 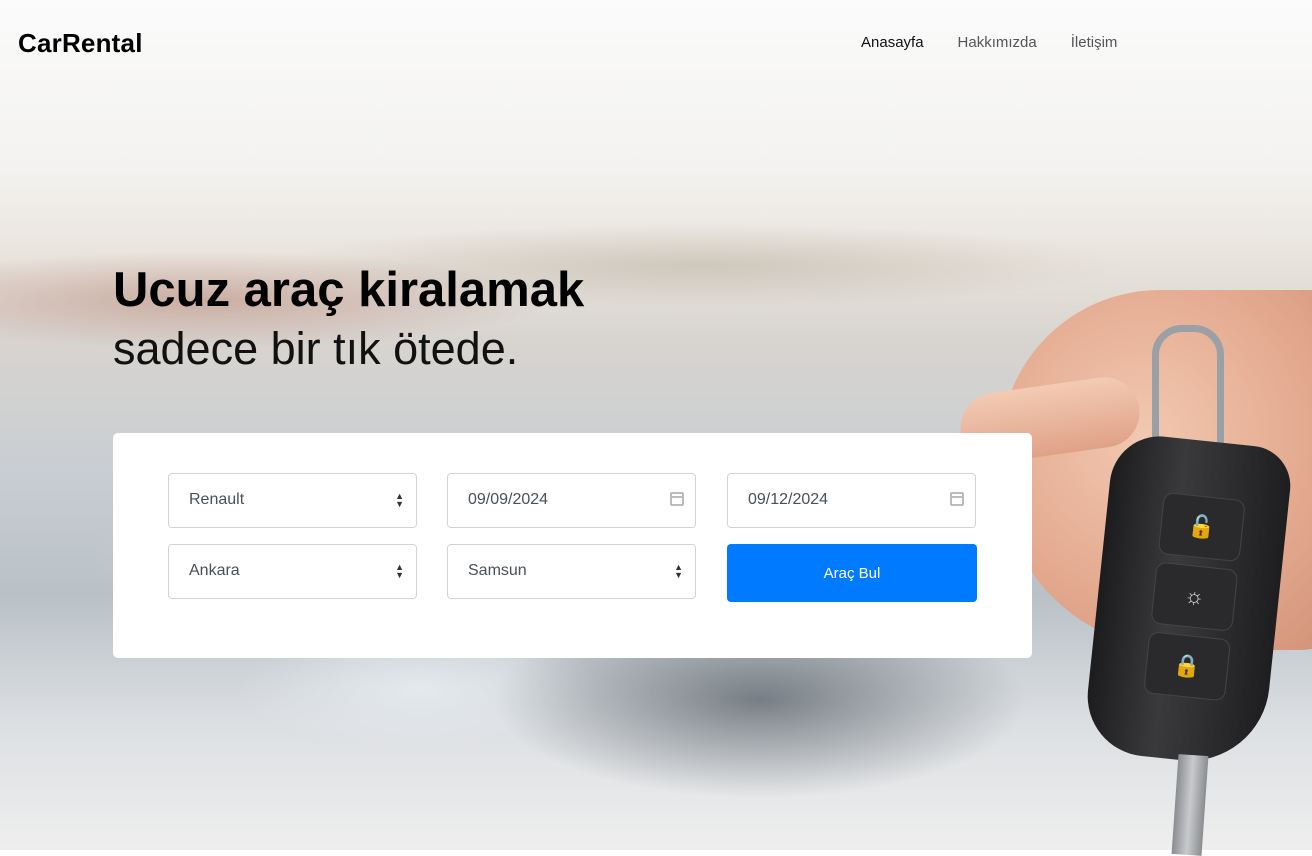 What do you see at coordinates (571, 500) in the screenshot?
I see `pickup-date-input: 09/09/2024` at bounding box center [571, 500].